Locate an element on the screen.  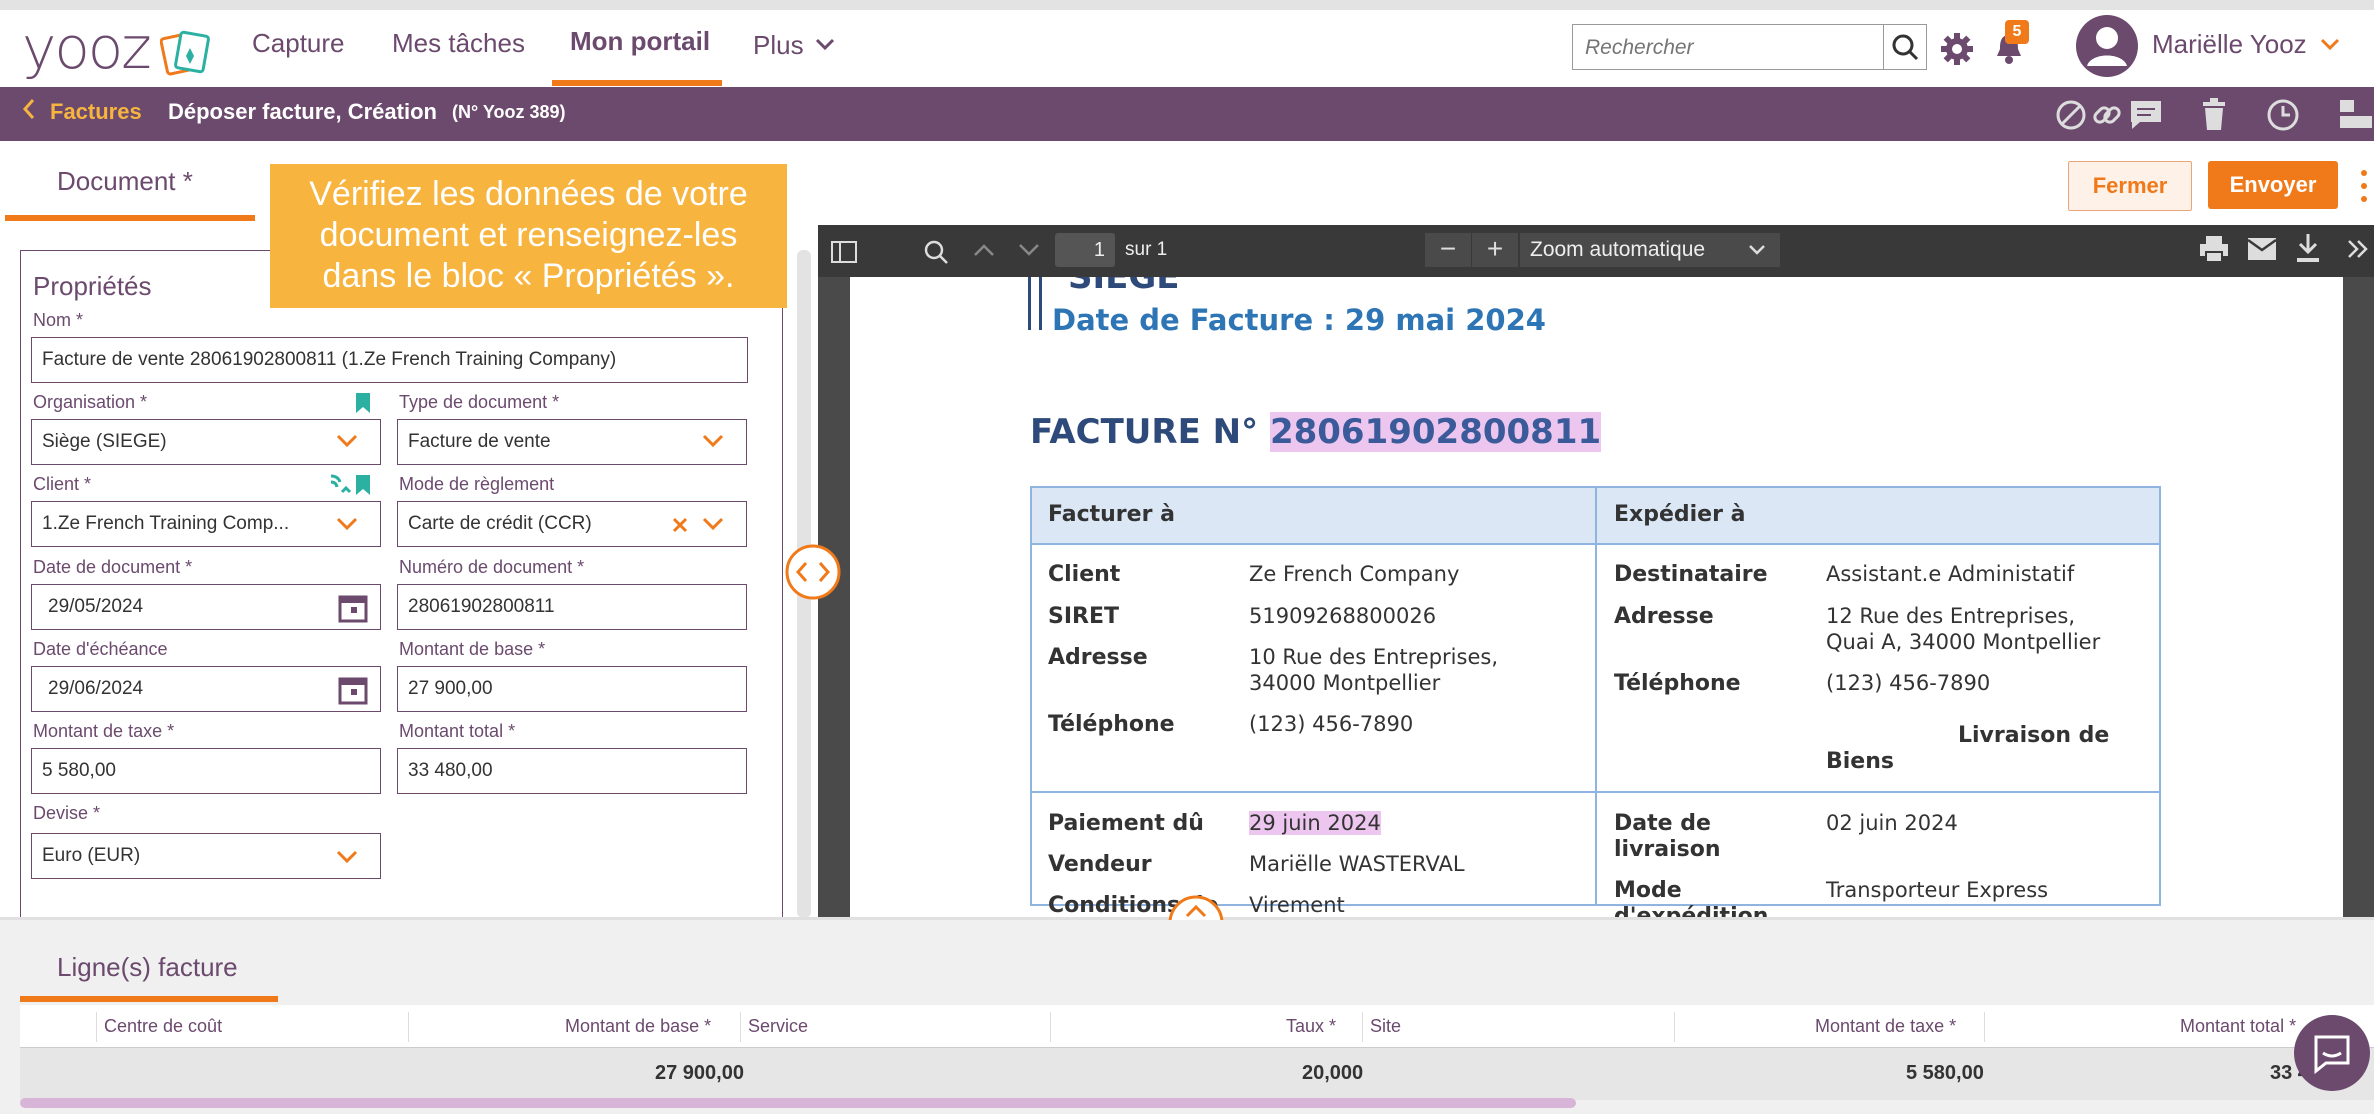
pdf-ship-phone-value: (123) 456-7890 is located at coordinates (1908, 683).